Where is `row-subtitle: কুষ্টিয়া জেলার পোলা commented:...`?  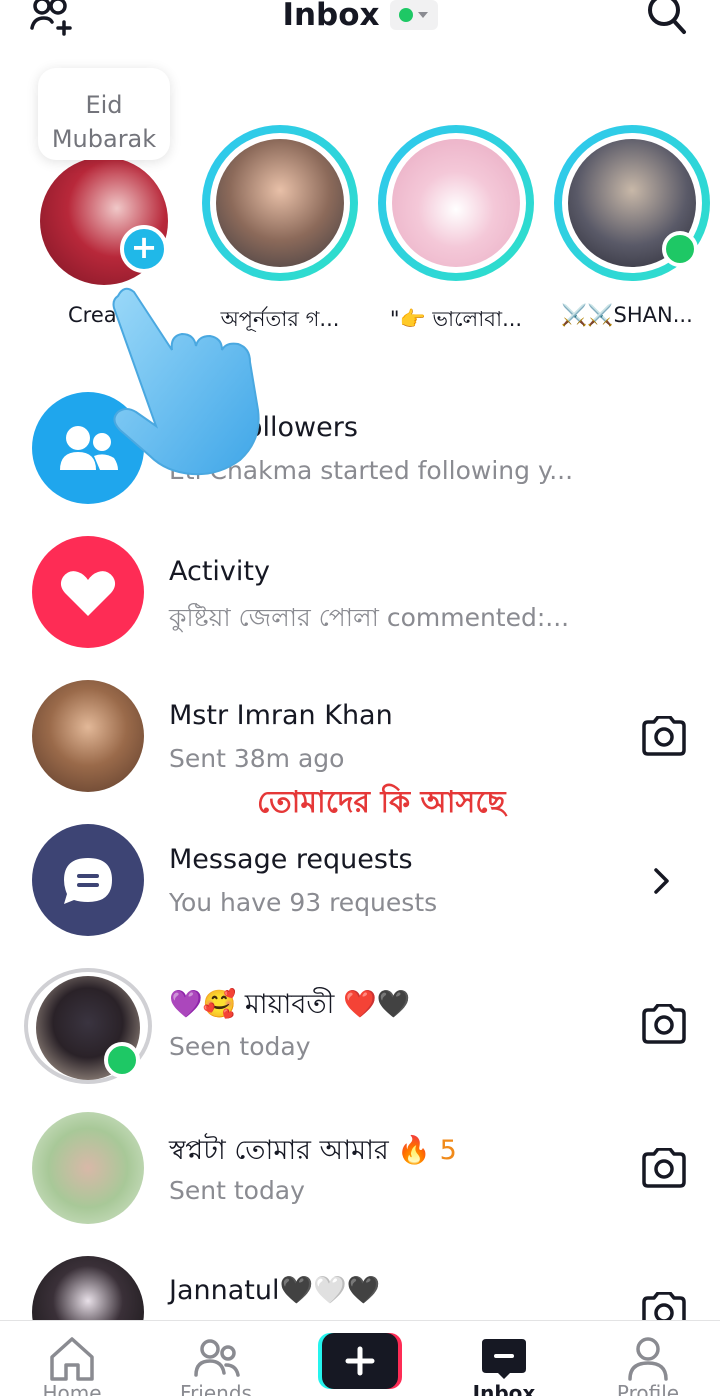 row-subtitle: কুষ্টিয়া জেলার পোলা commented:... is located at coordinates (369, 617).